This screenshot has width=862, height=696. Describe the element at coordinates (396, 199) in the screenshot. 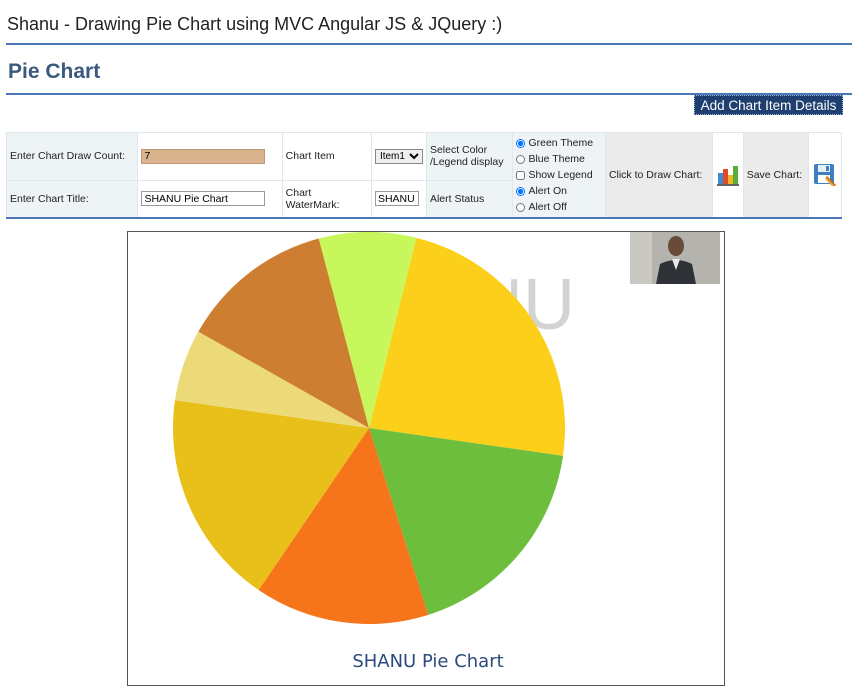

I see `watermark-input` at that location.